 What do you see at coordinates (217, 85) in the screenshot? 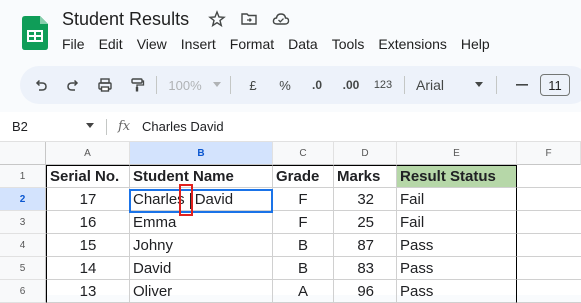
I see `zoom-dropdown-icon` at bounding box center [217, 85].